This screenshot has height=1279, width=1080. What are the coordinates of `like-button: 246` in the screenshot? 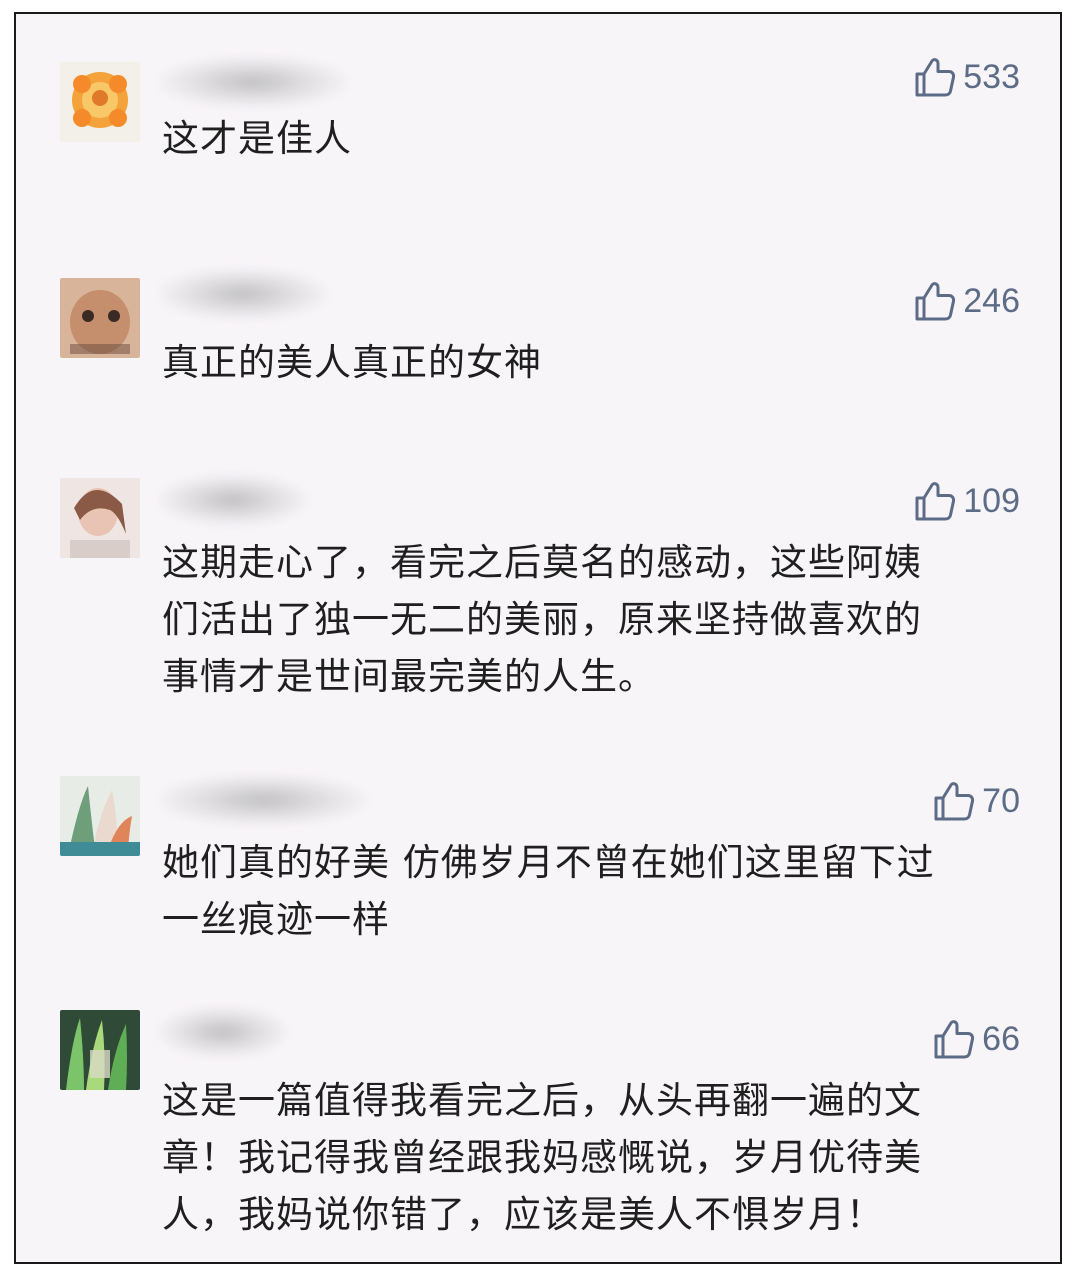 It's located at (966, 301).